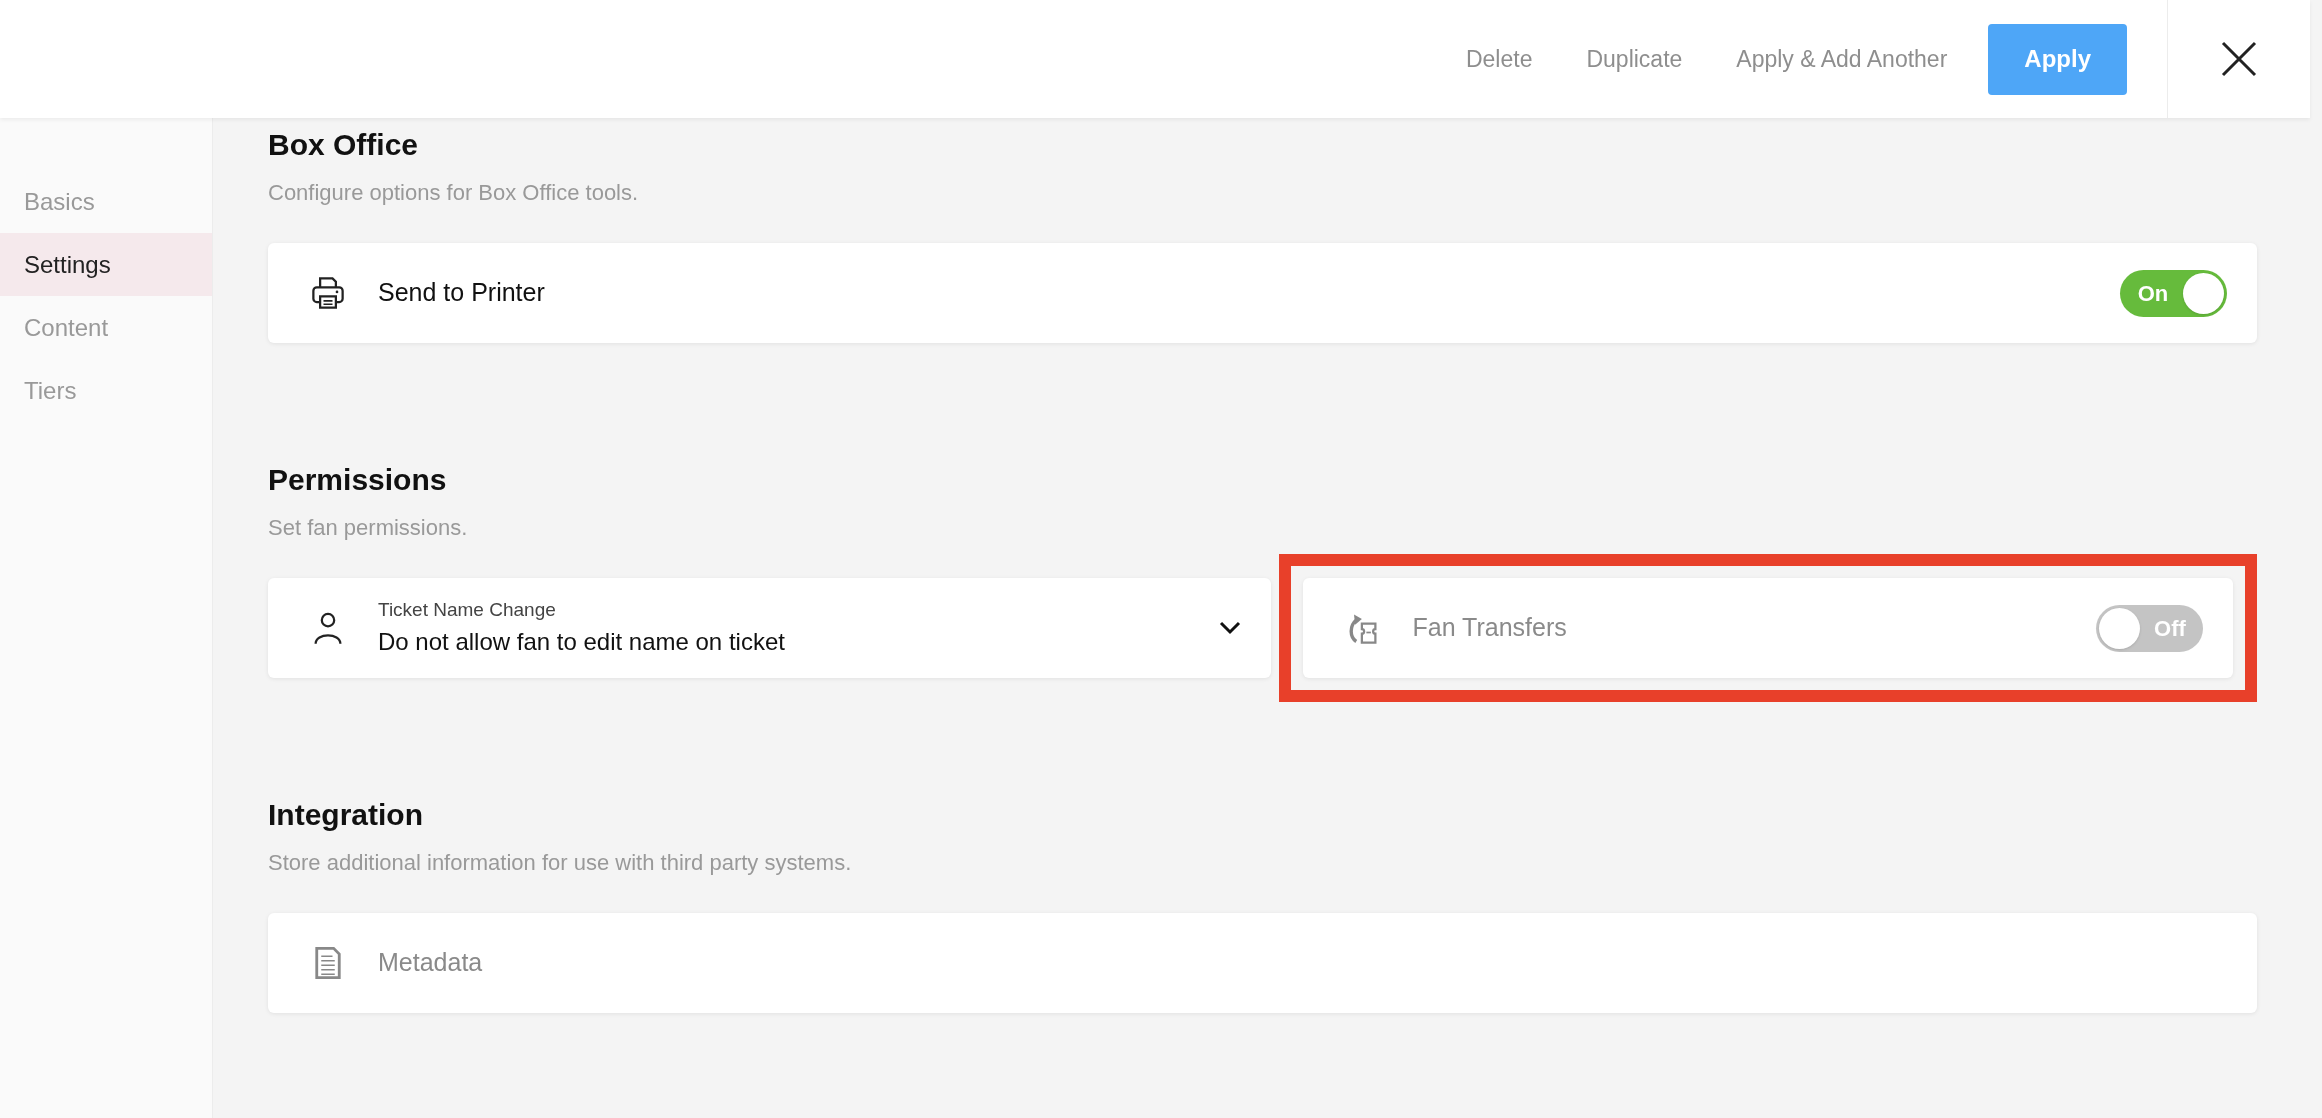  Describe the element at coordinates (1490, 628) in the screenshot. I see `setting-label: Fan Transfers` at that location.